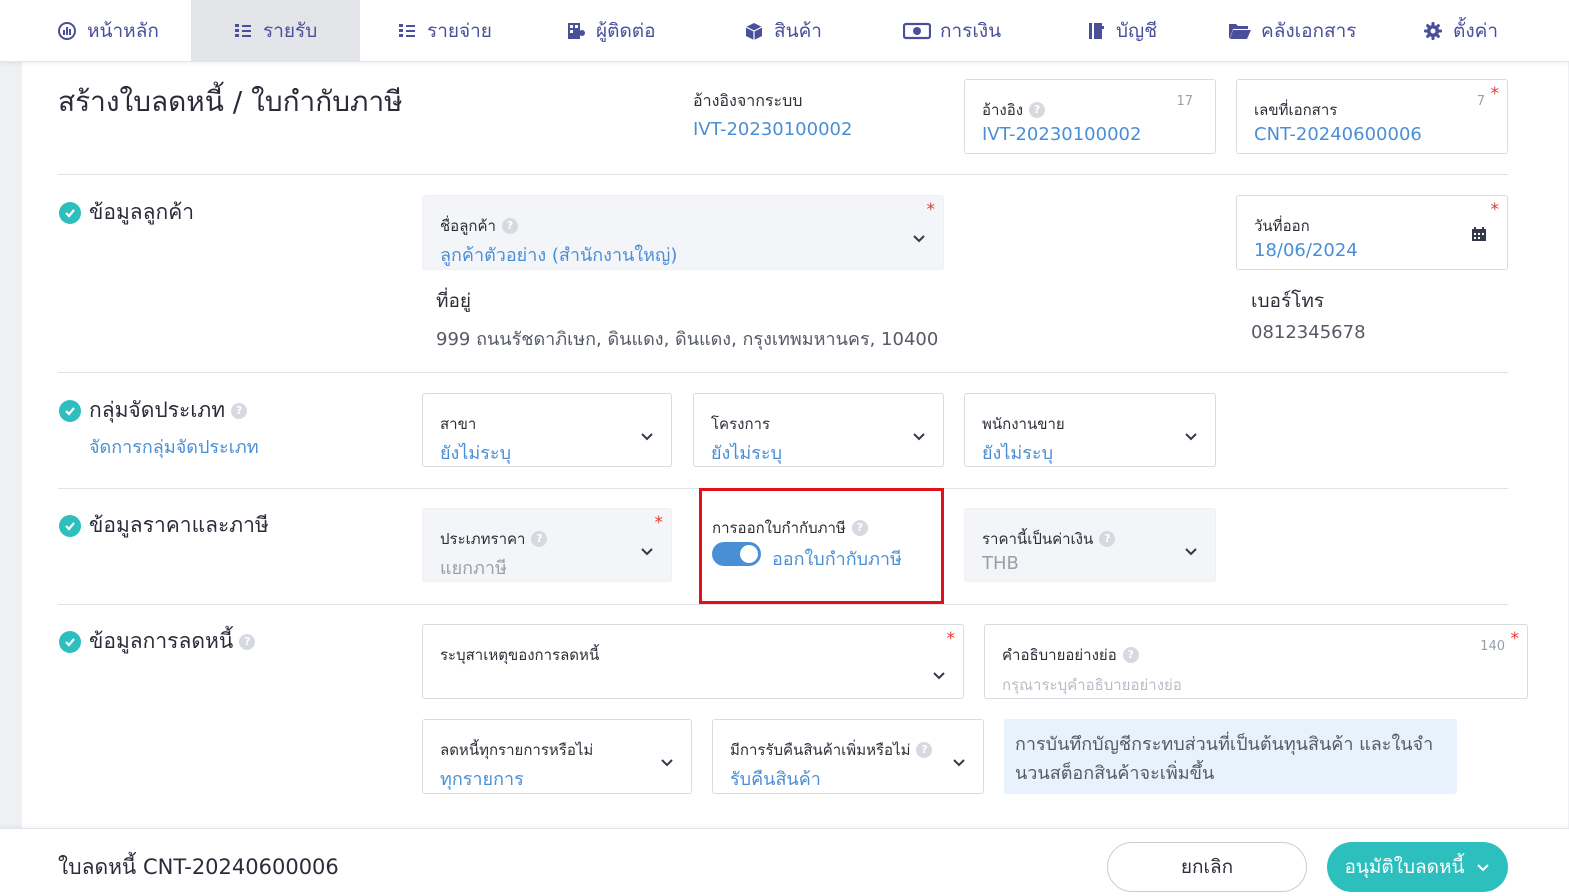 The height and width of the screenshot is (896, 1569). Describe the element at coordinates (1372, 116) in the screenshot. I see `doc-number-field: เลขที่เอกสาร 7 * CNT-20240600006` at that location.